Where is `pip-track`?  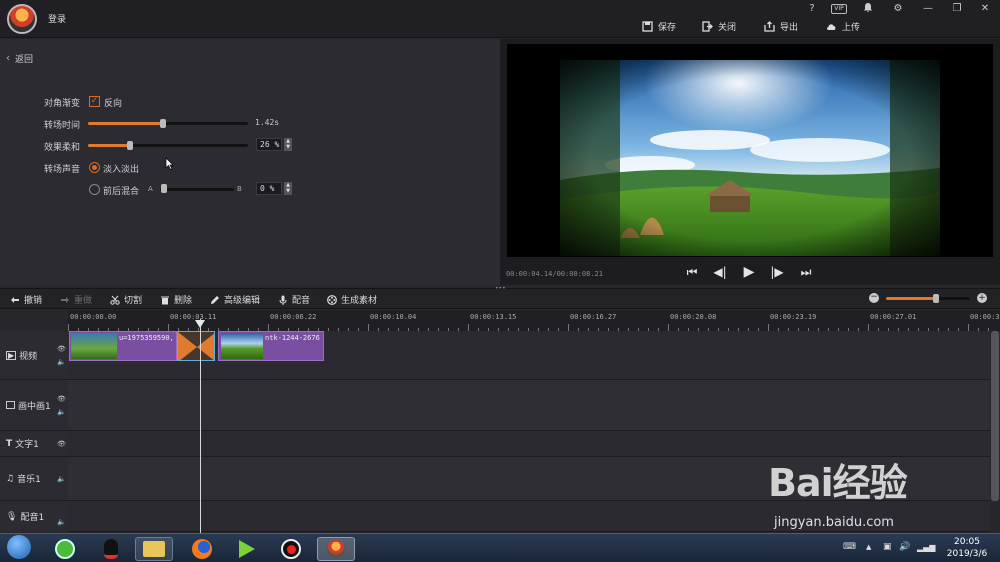
pip-track is located at coordinates (529, 405).